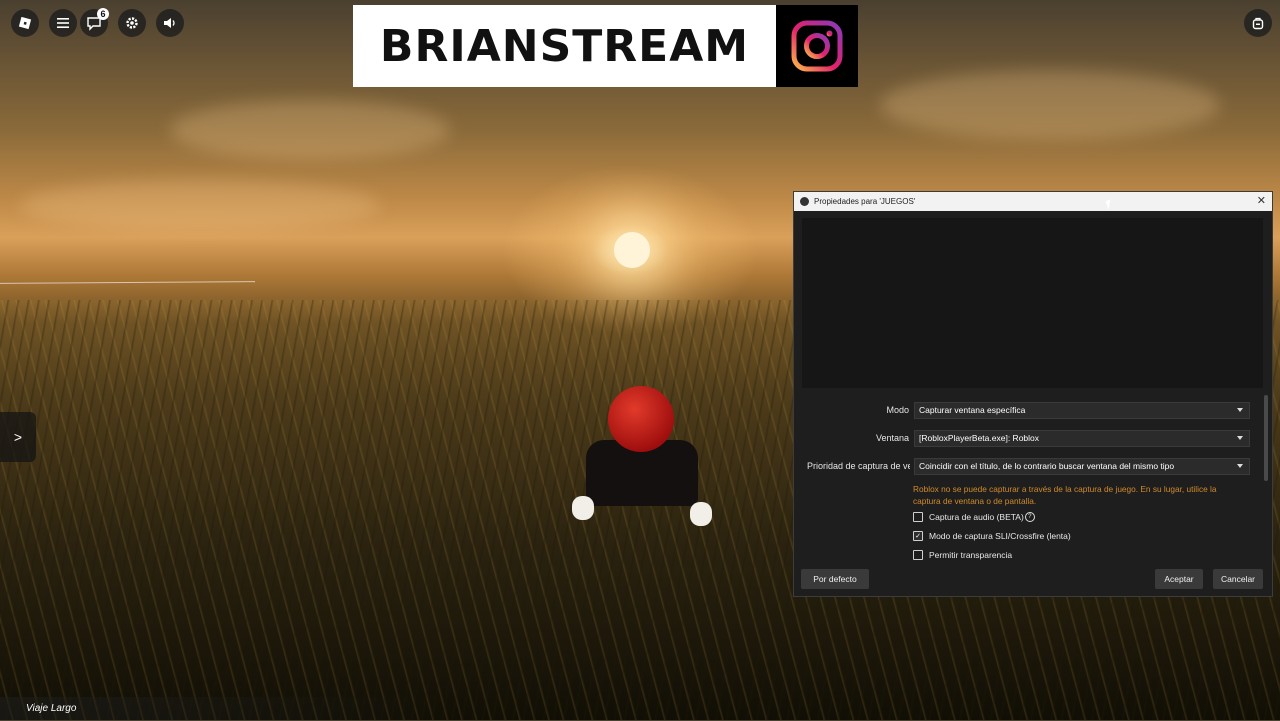  I want to click on avatar-head, so click(641, 419).